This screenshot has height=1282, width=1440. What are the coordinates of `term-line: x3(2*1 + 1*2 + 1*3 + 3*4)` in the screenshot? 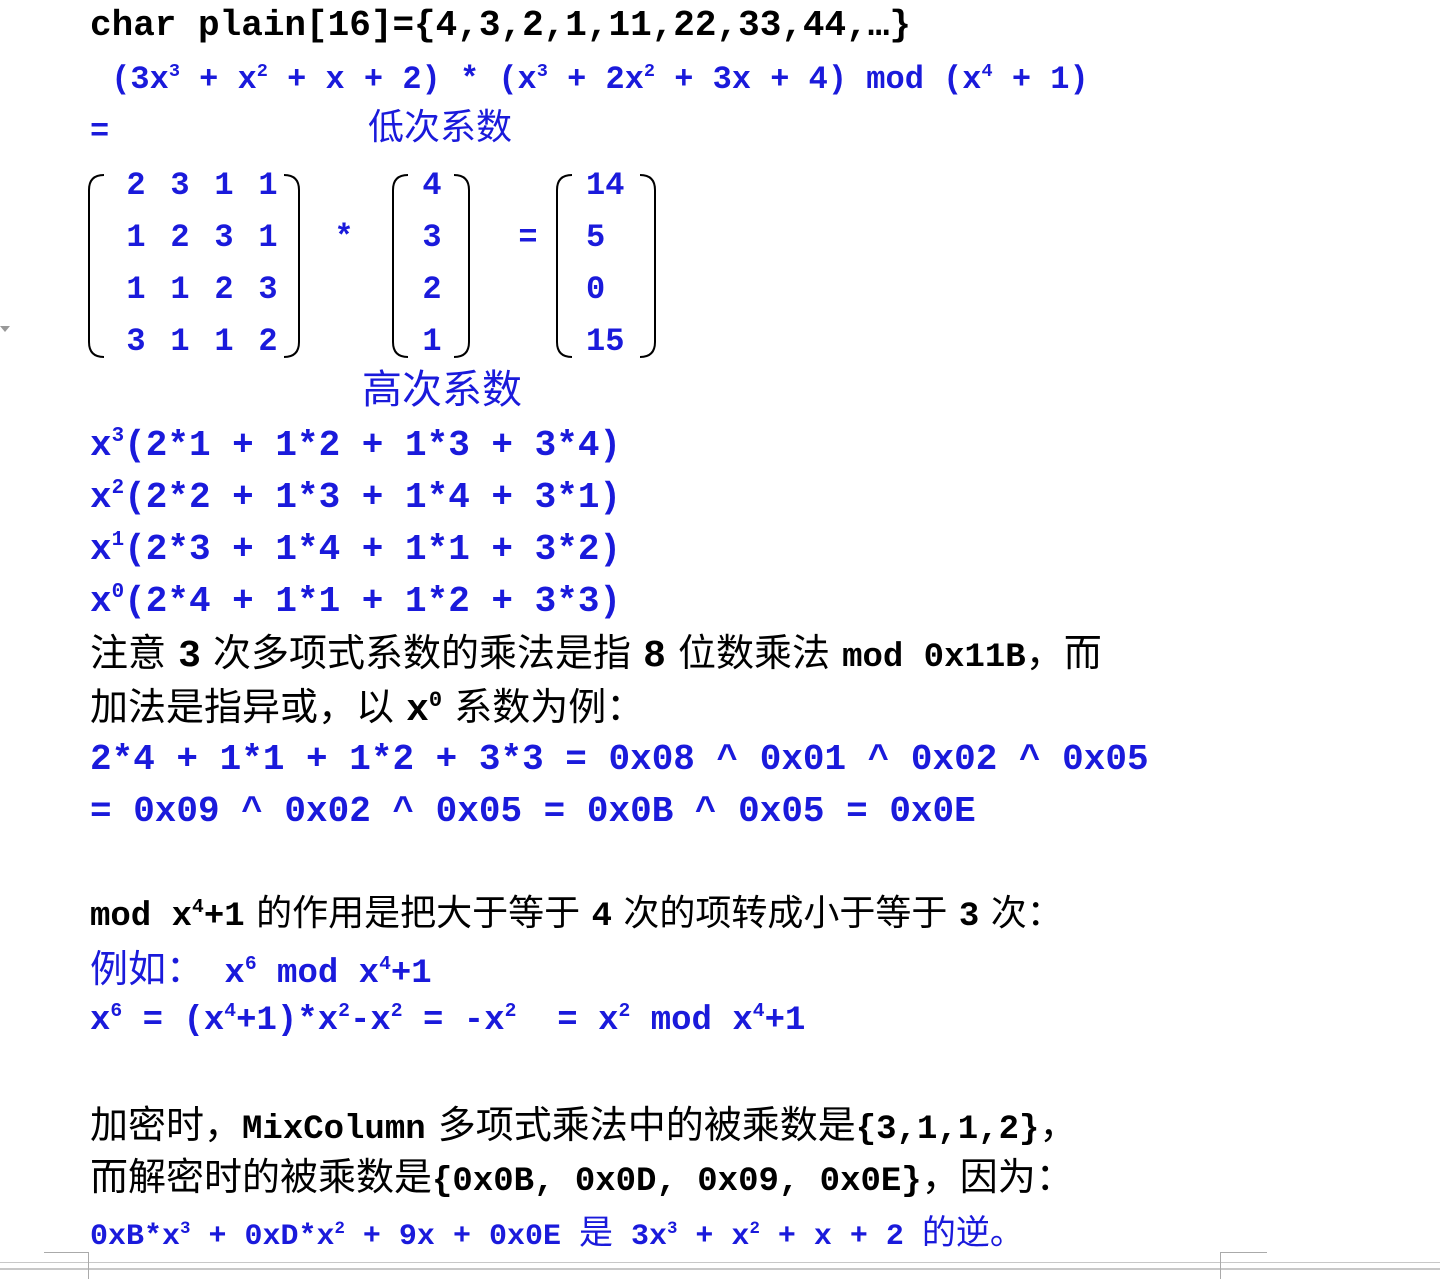 It's located at (356, 445).